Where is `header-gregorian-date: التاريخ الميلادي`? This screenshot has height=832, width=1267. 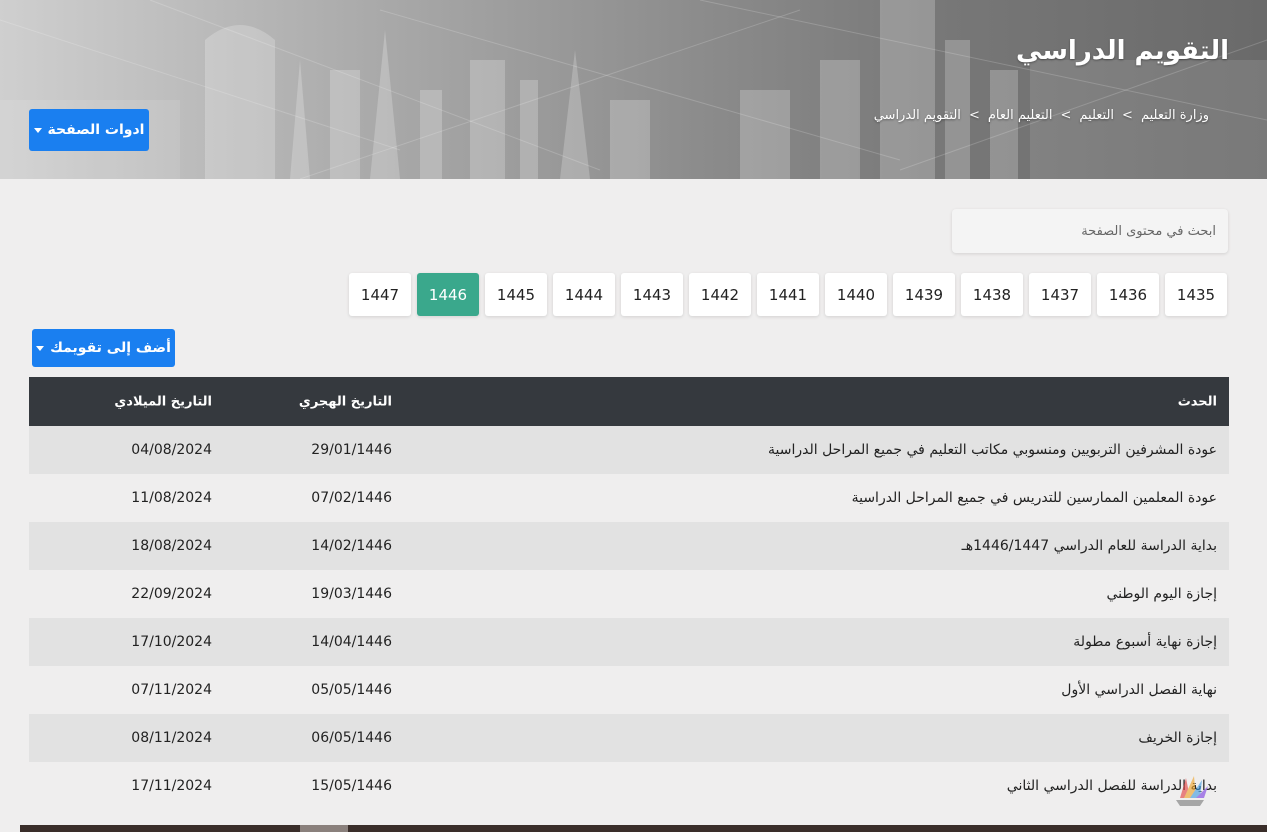
header-gregorian-date: التاريخ الميلادي is located at coordinates (163, 401).